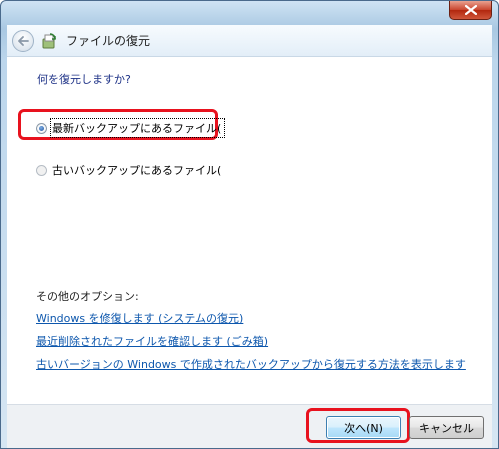 The width and height of the screenshot is (499, 449). I want to click on next-button: 次へ(N), so click(363, 427).